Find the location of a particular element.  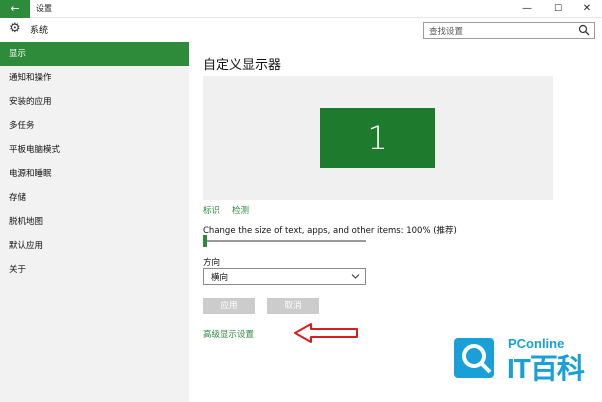

sidebar-item-notifications: 通知和操作 is located at coordinates (94, 78).